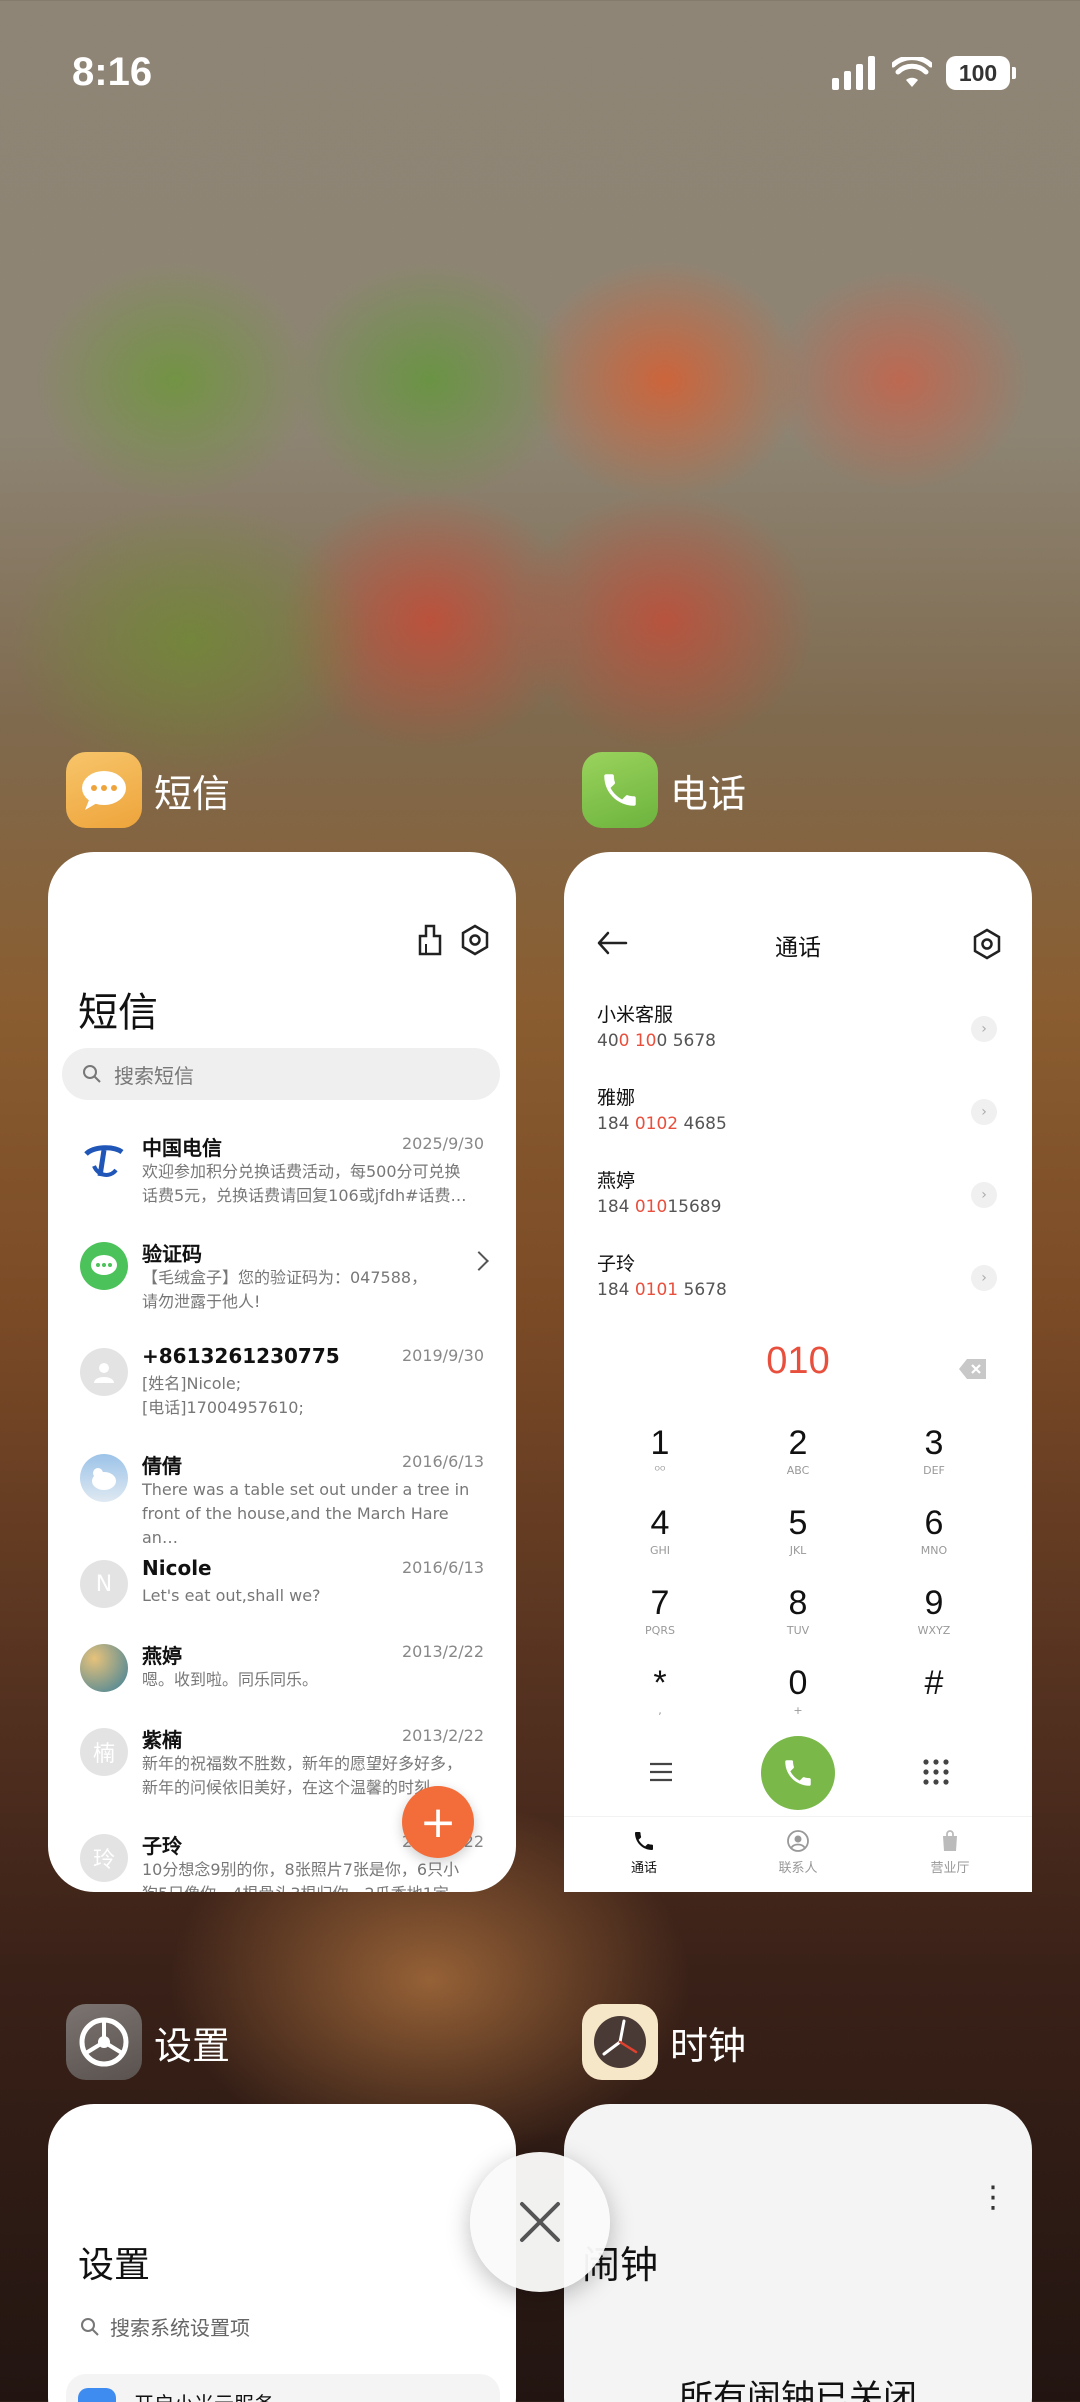 The image size is (1080, 2402). What do you see at coordinates (993, 2197) in the screenshot?
I see `more-options-icon: ⋮` at bounding box center [993, 2197].